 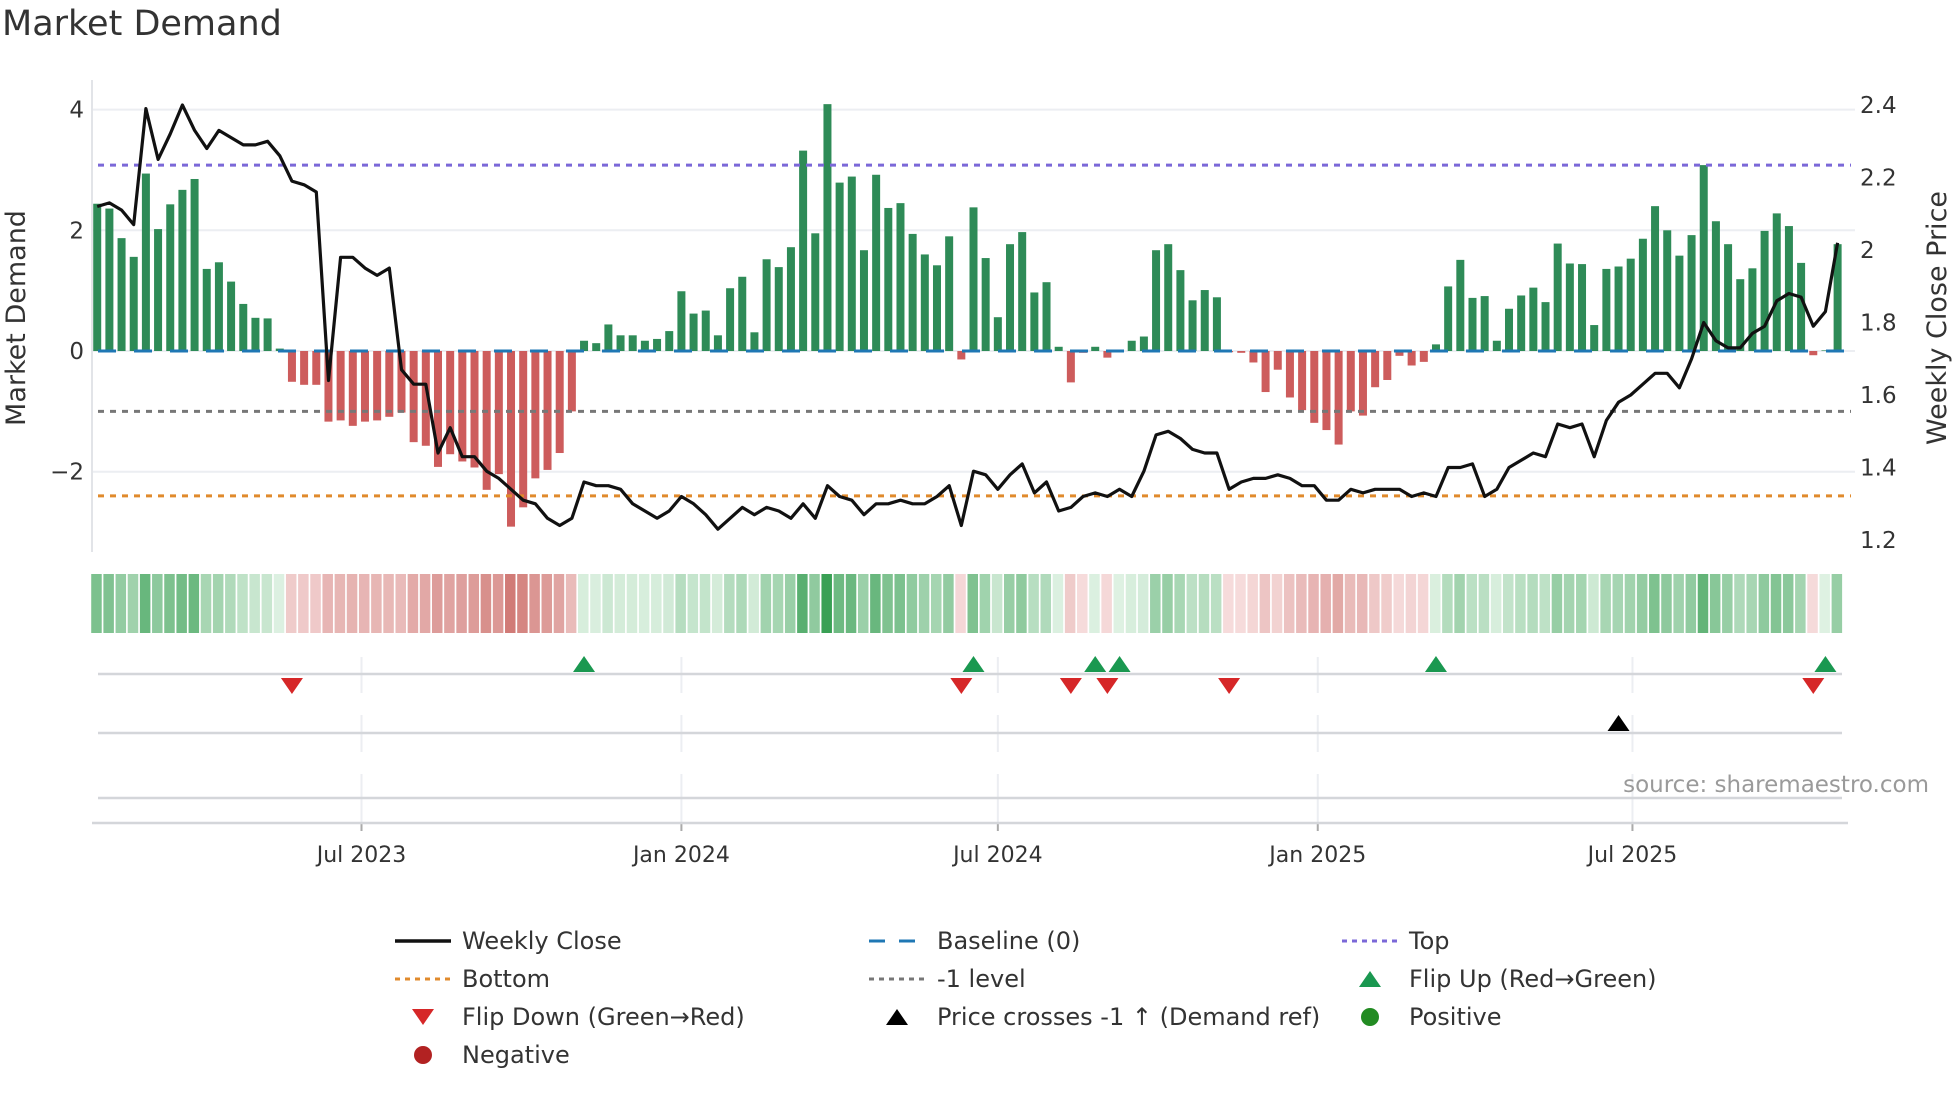 What do you see at coordinates (1878, 396) in the screenshot?
I see `right-tick-label: 1.6` at bounding box center [1878, 396].